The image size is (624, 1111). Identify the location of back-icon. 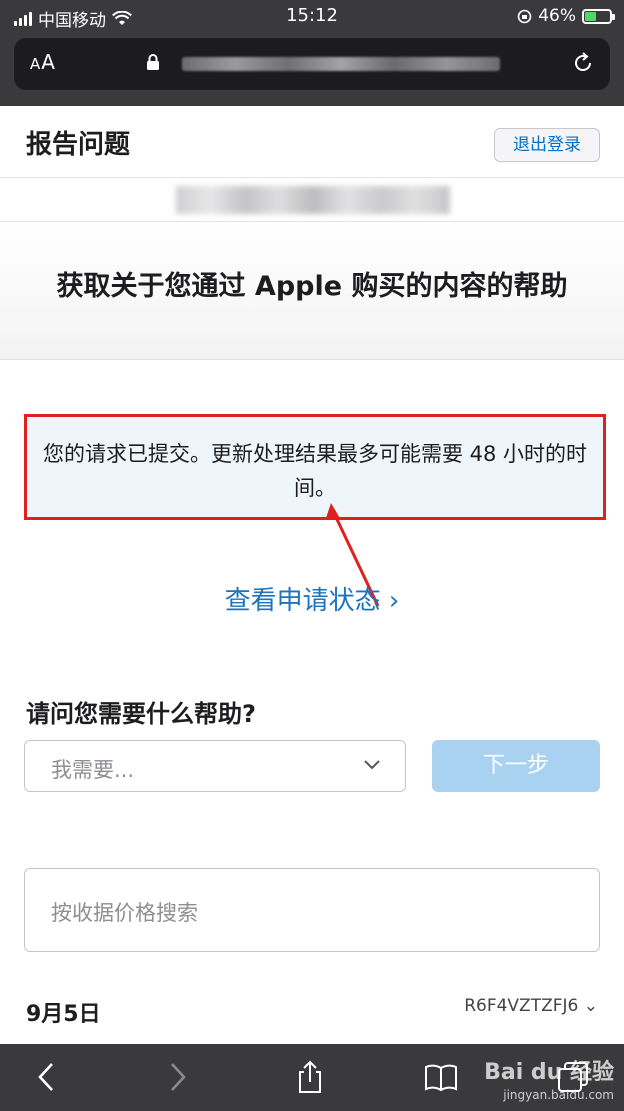
(47, 1077).